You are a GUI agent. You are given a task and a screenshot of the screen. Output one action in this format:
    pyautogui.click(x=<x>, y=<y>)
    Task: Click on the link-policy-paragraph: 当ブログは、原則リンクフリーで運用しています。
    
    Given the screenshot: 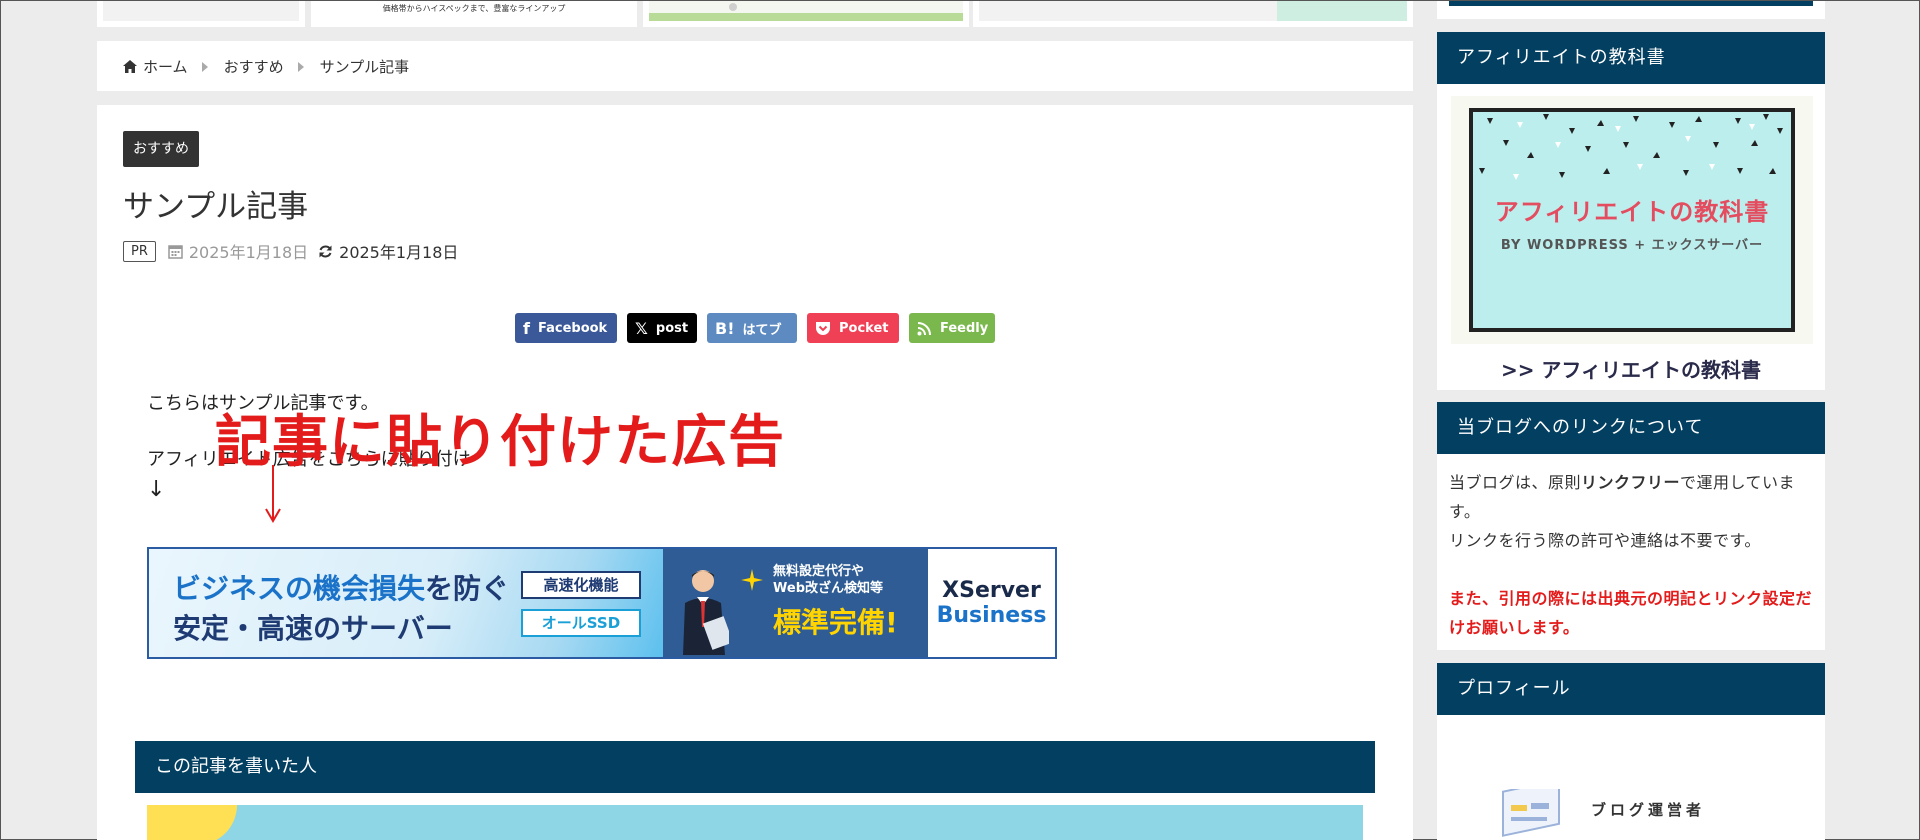 What is the action you would take?
    pyautogui.click(x=1631, y=497)
    